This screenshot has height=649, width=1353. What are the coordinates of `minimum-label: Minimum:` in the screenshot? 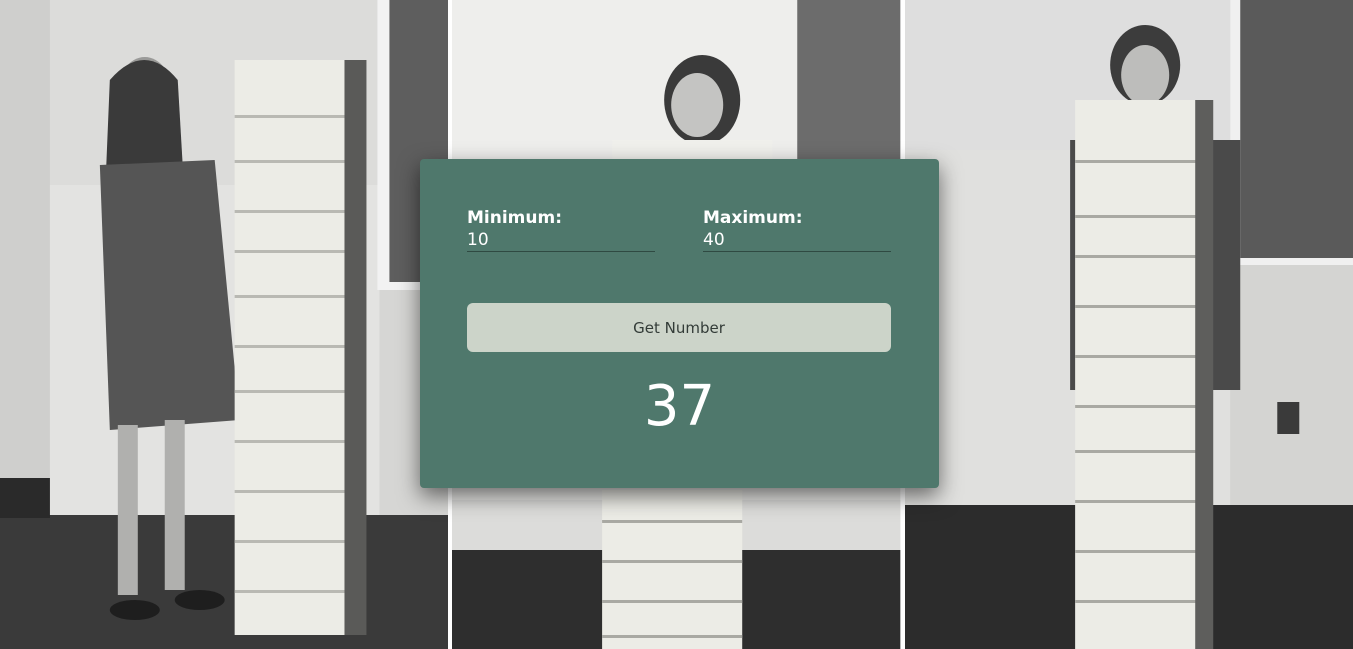 It's located at (515, 218).